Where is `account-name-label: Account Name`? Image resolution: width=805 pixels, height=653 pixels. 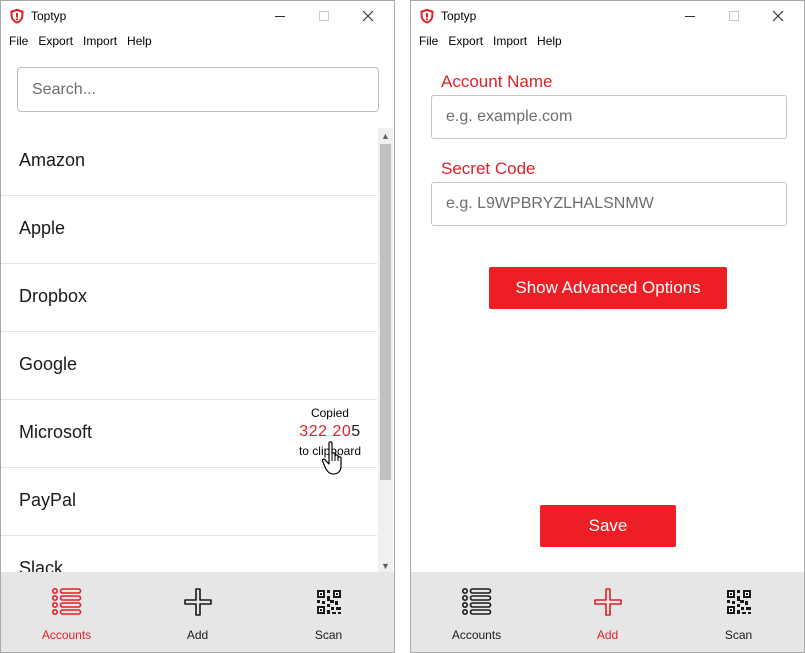 account-name-label: Account Name is located at coordinates (497, 81).